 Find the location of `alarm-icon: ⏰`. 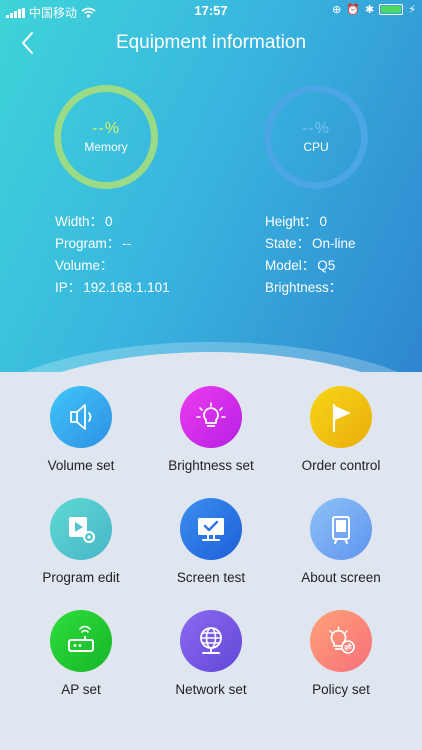

alarm-icon: ⏰ is located at coordinates (353, 10).